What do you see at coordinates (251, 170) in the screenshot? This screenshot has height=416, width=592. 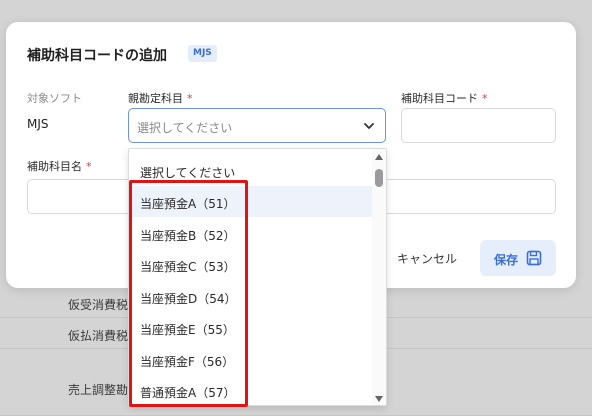 I see `dropdown-option: 選択してください` at bounding box center [251, 170].